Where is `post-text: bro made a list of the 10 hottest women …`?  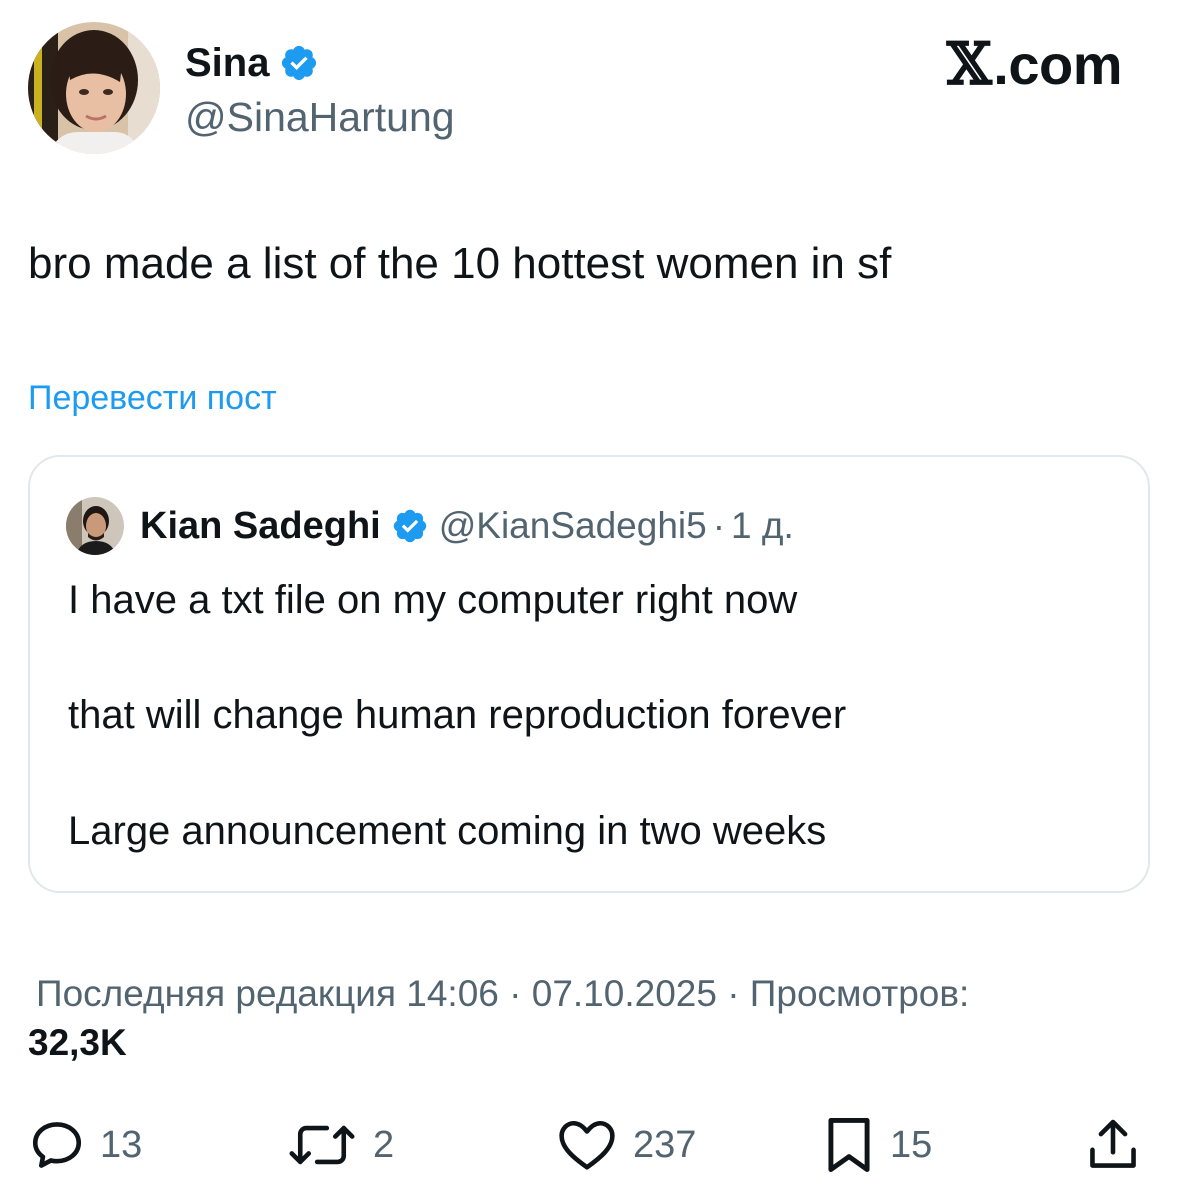
post-text: bro made a list of the 10 hottest women … is located at coordinates (460, 263).